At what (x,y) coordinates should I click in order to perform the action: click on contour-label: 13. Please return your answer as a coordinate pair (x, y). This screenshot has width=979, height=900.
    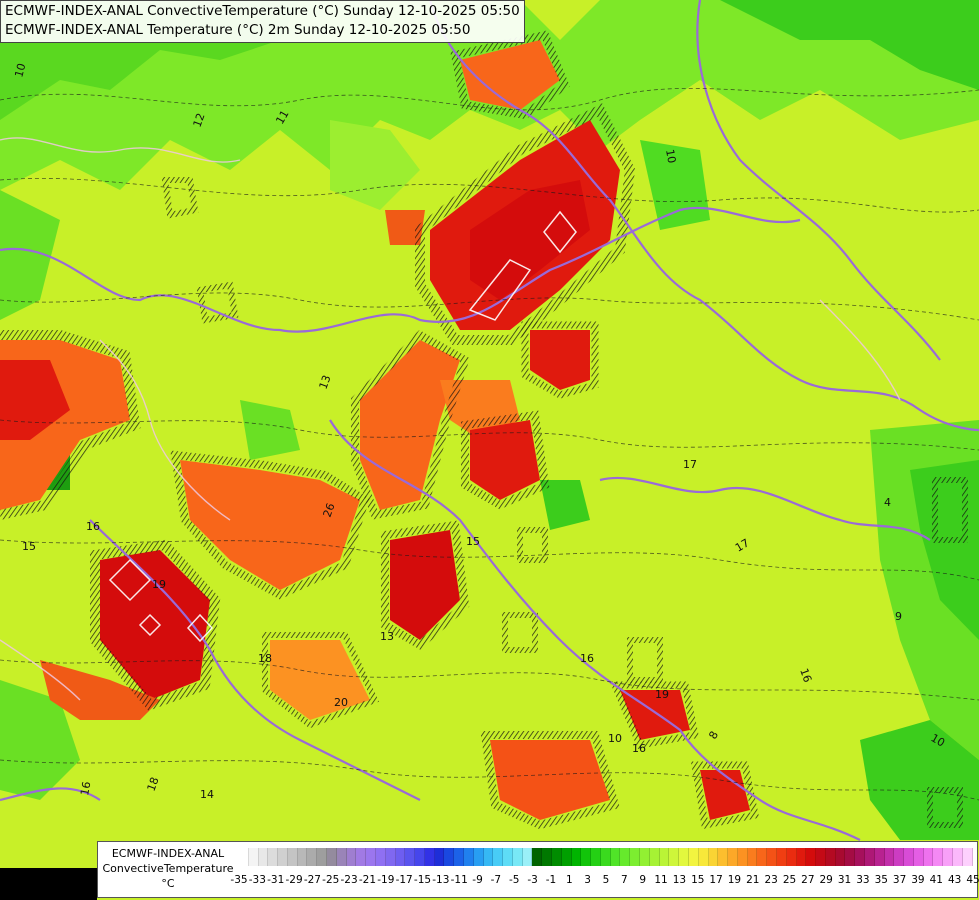
    Looking at the image, I should click on (387, 636).